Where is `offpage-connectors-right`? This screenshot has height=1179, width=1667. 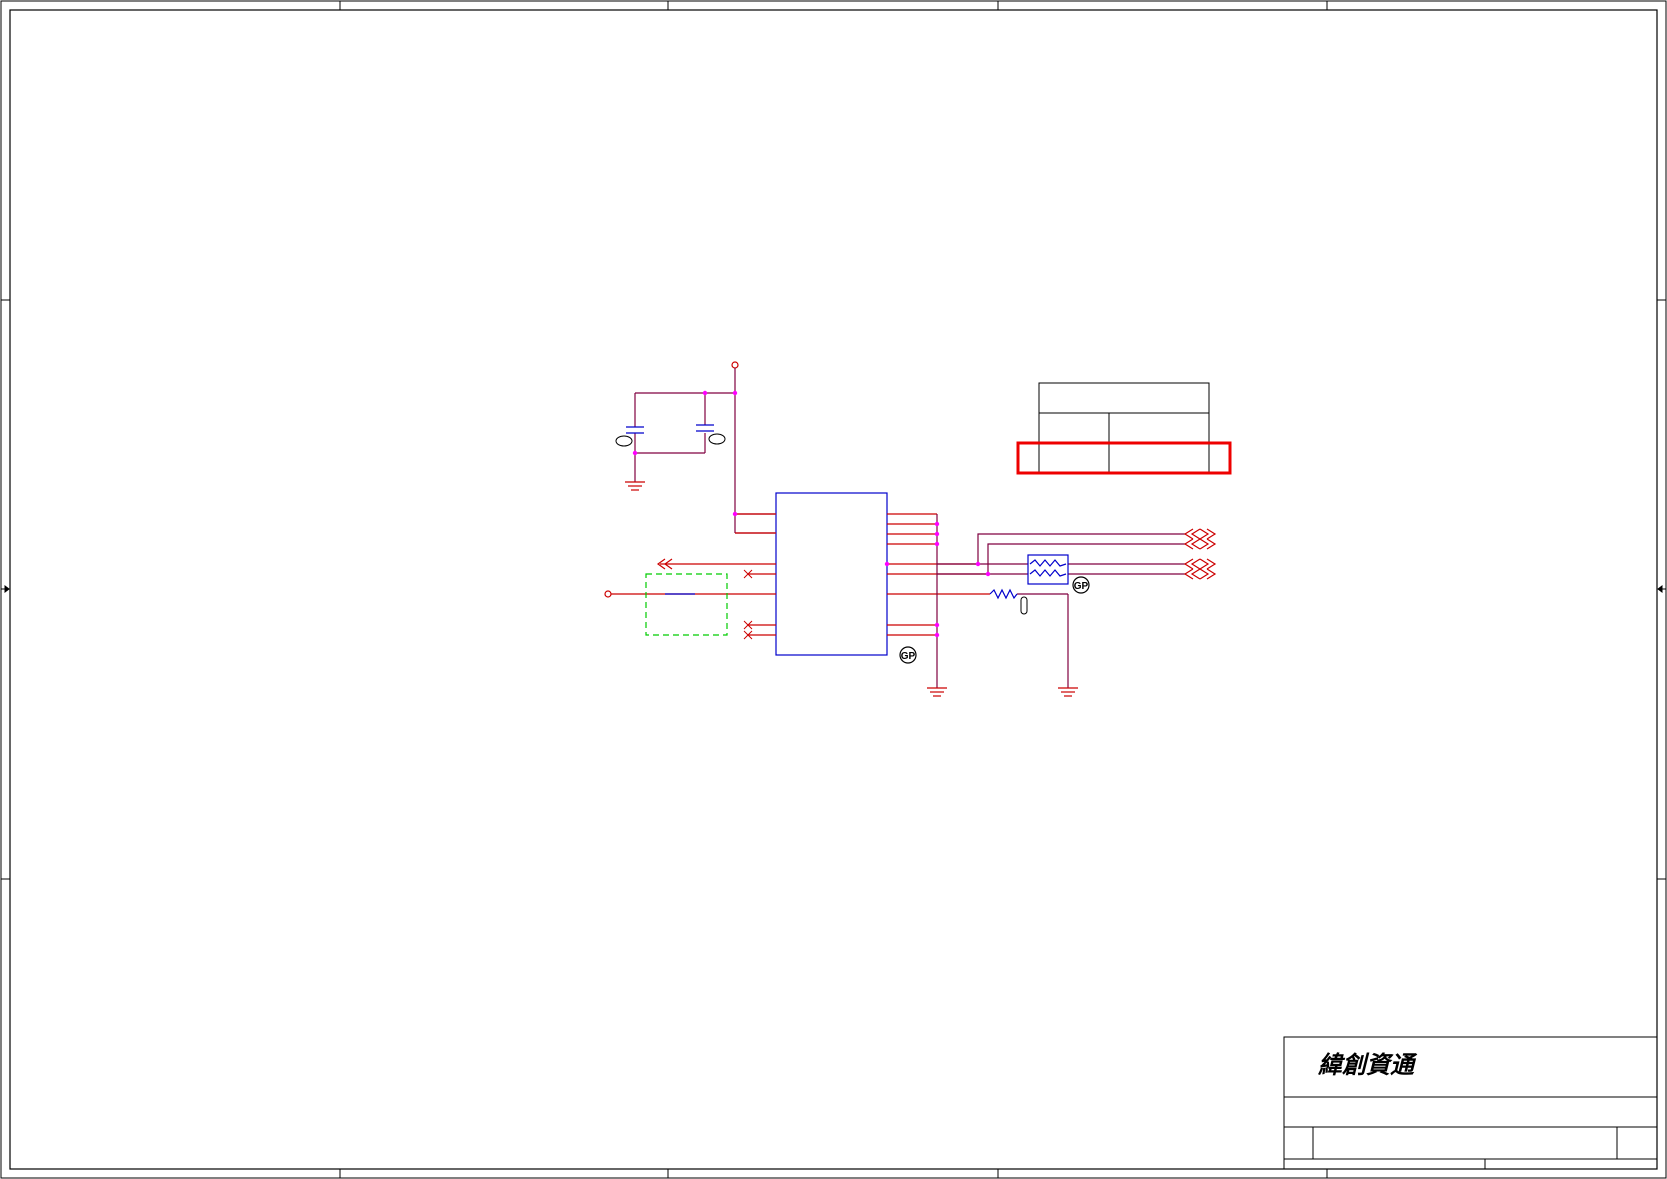 offpage-connectors-right is located at coordinates (1200, 554).